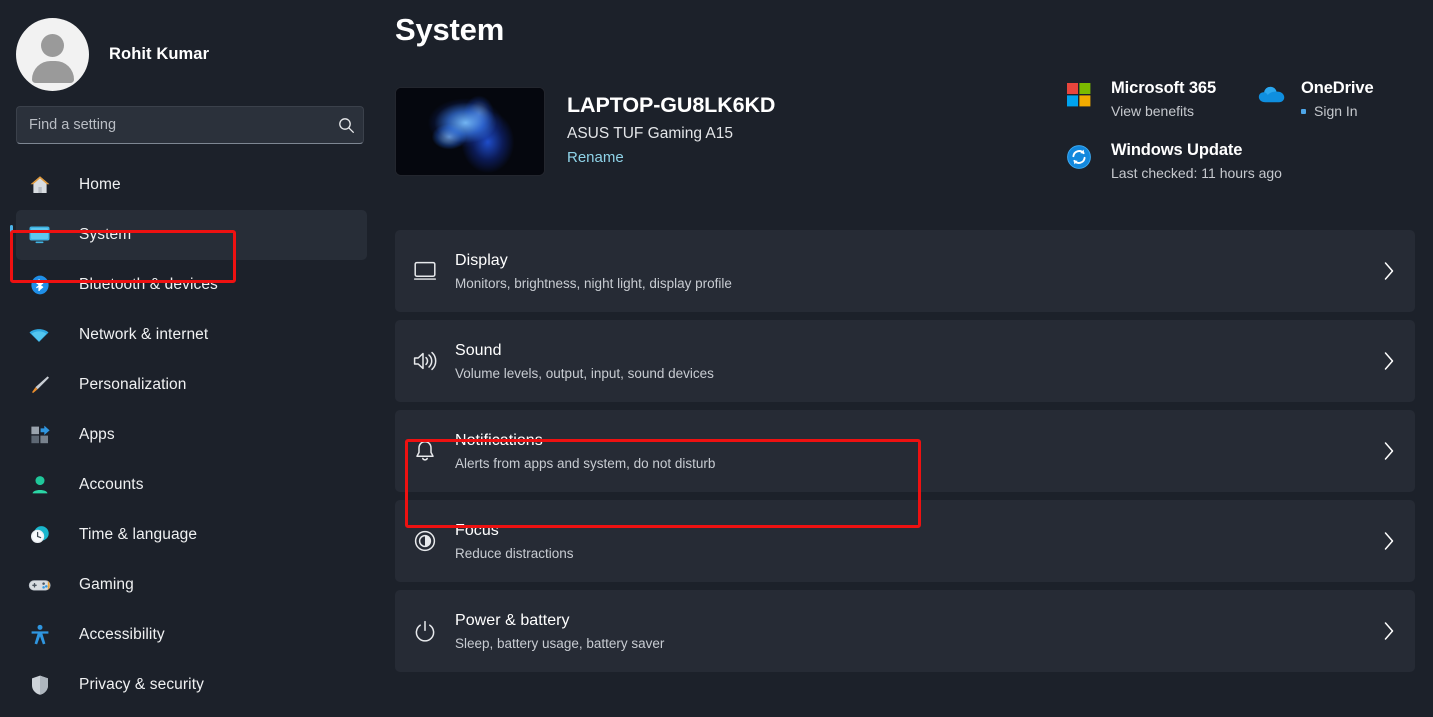 The image size is (1433, 717). I want to click on search-input, so click(173, 125).